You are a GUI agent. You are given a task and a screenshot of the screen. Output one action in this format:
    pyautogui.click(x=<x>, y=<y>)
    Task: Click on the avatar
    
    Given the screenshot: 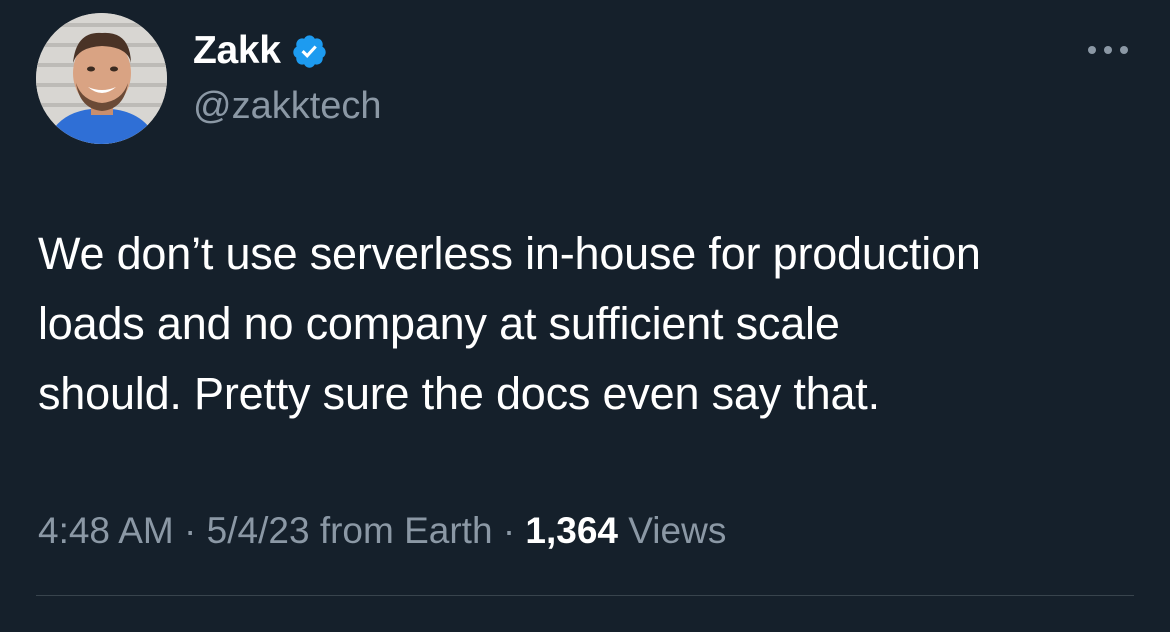 What is the action you would take?
    pyautogui.click(x=101, y=78)
    